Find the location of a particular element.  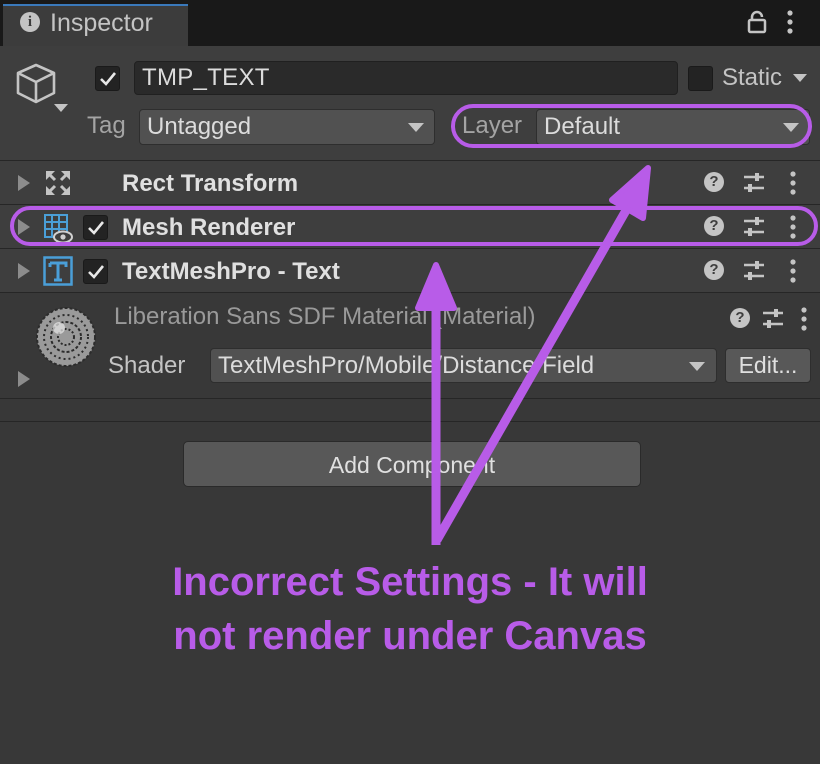

annotation-line-2: not render under Canvas is located at coordinates (410, 636).